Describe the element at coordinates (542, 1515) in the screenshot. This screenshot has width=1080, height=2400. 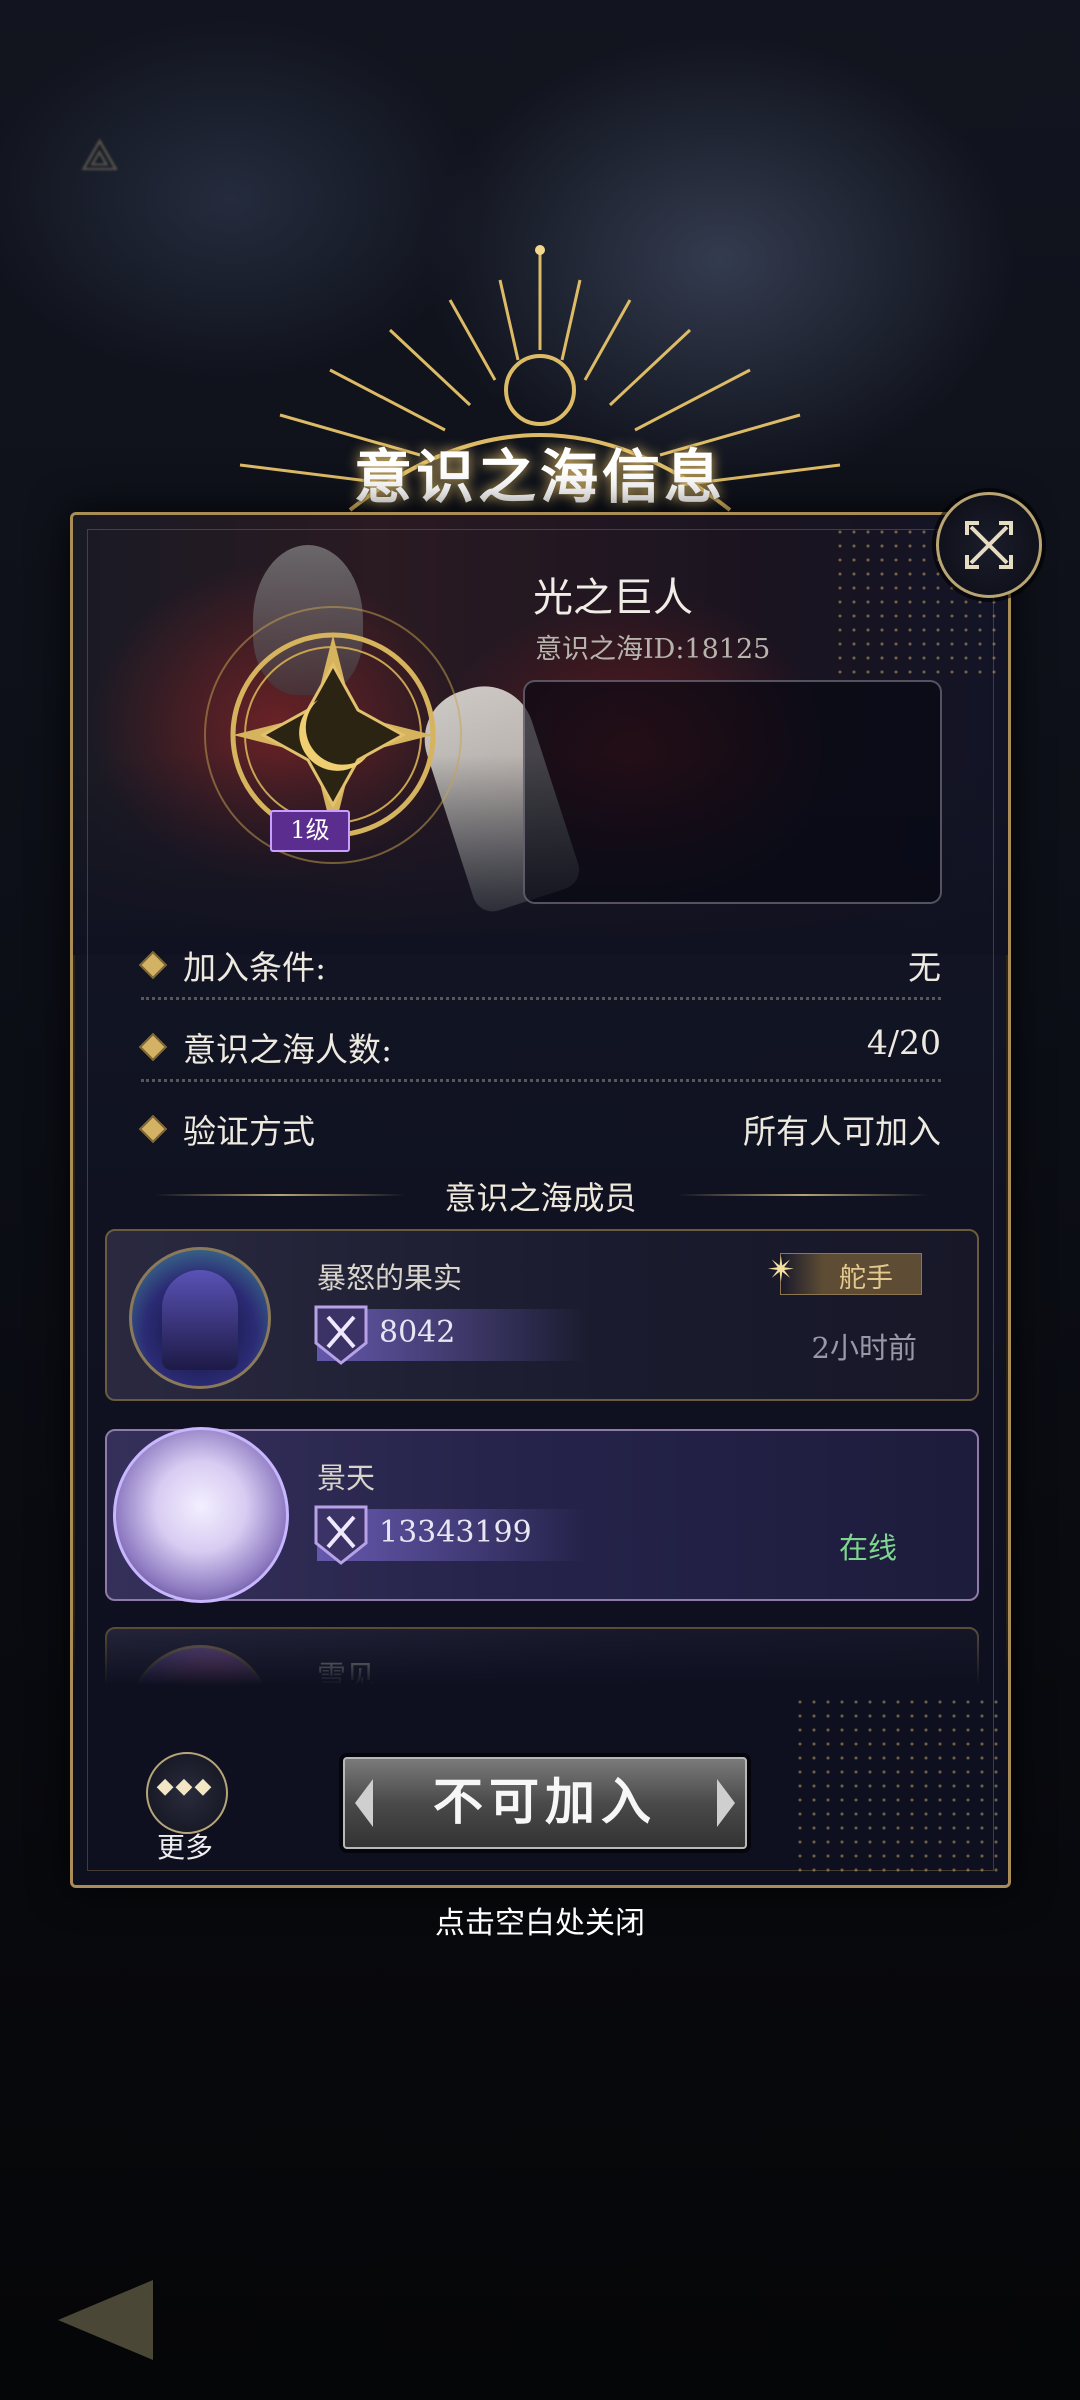
I see `member-card: 景天 13343199 在线` at that location.